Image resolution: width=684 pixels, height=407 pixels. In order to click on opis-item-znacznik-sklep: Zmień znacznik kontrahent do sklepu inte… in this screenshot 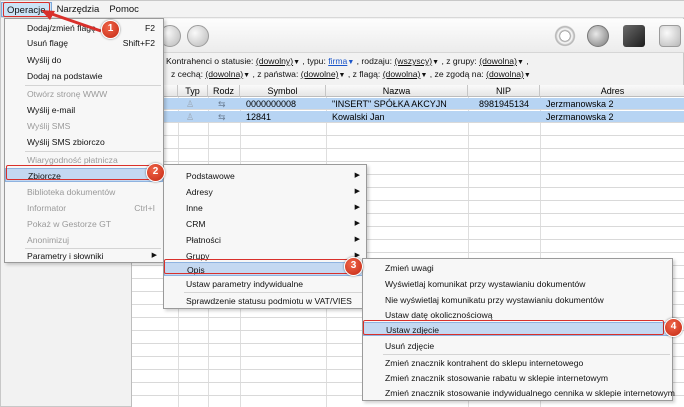, I will do `click(517, 363)`.